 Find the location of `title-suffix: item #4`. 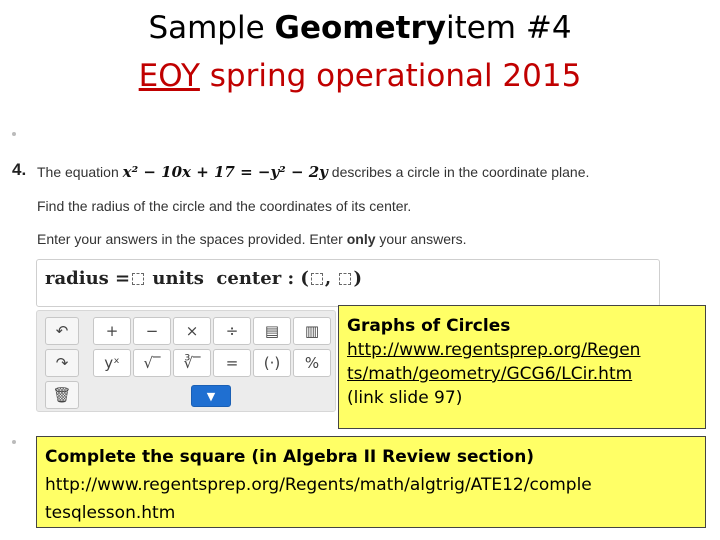

title-suffix: item #4 is located at coordinates (508, 28).